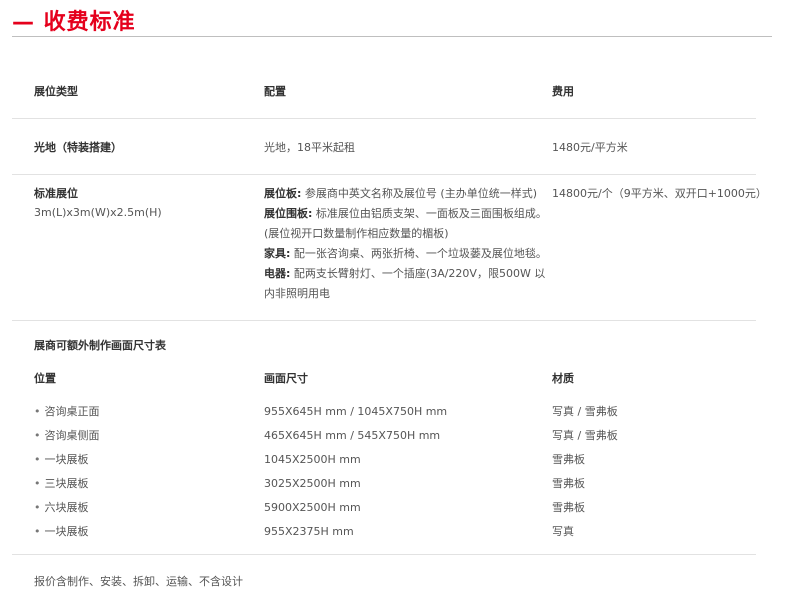 This screenshot has height=612, width=800. Describe the element at coordinates (563, 378) in the screenshot. I see `size-header-material: 材质` at that location.